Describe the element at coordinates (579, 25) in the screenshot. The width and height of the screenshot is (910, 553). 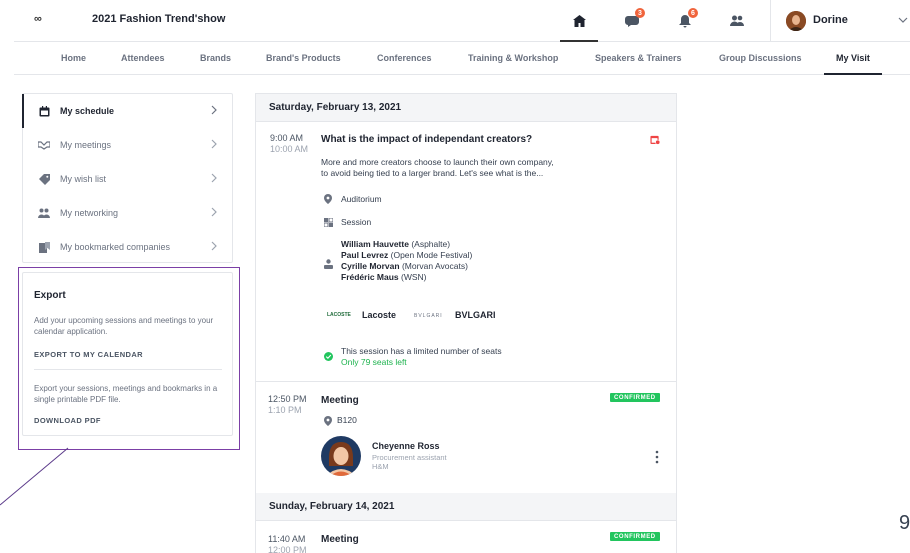
I see `home-icon` at that location.